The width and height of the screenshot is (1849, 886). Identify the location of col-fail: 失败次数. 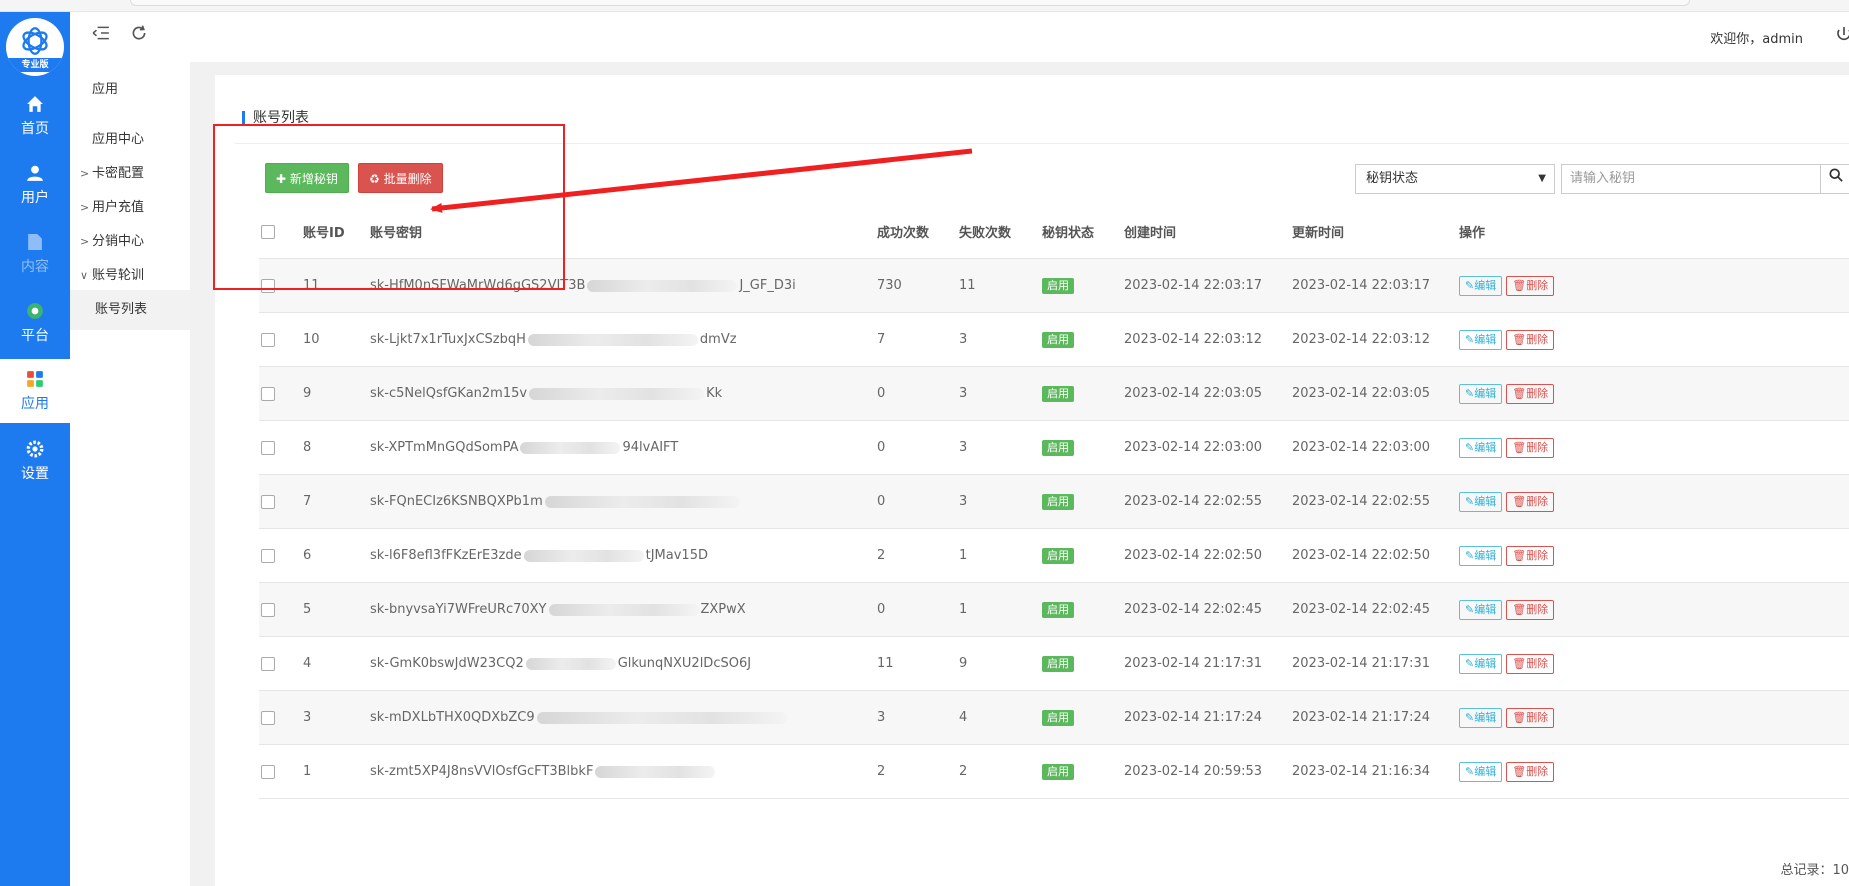
(985, 231).